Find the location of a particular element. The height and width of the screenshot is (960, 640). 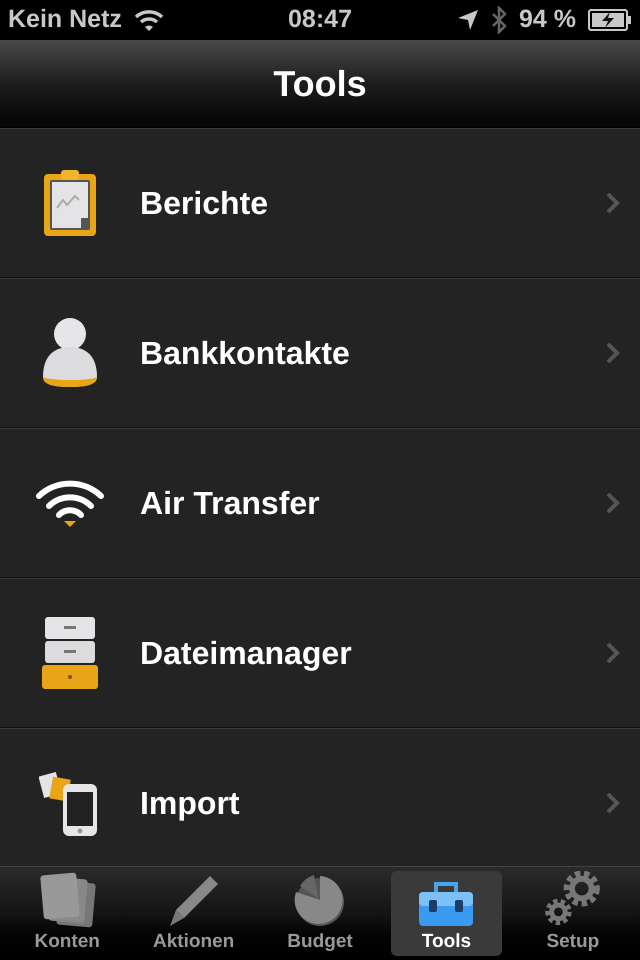

row-label: Berichte is located at coordinates (205, 203).